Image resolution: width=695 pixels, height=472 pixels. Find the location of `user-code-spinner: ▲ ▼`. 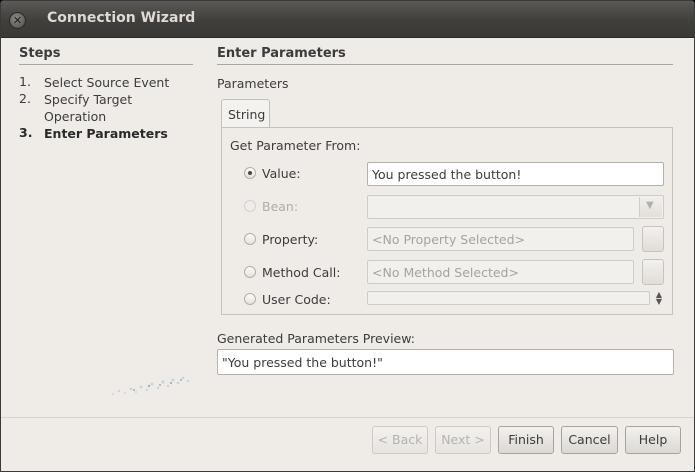

user-code-spinner: ▲ ▼ is located at coordinates (659, 298).